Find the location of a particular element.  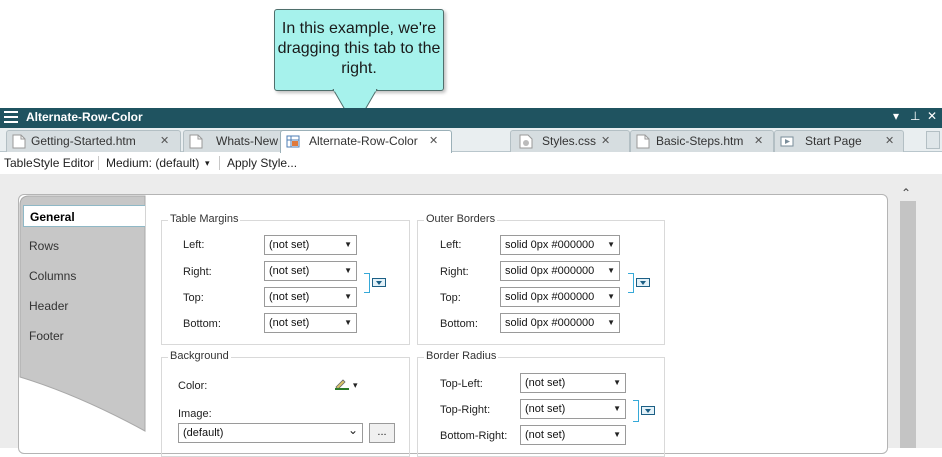

tab-getting-started: Getting-Started.htm ✕ is located at coordinates (93, 141).